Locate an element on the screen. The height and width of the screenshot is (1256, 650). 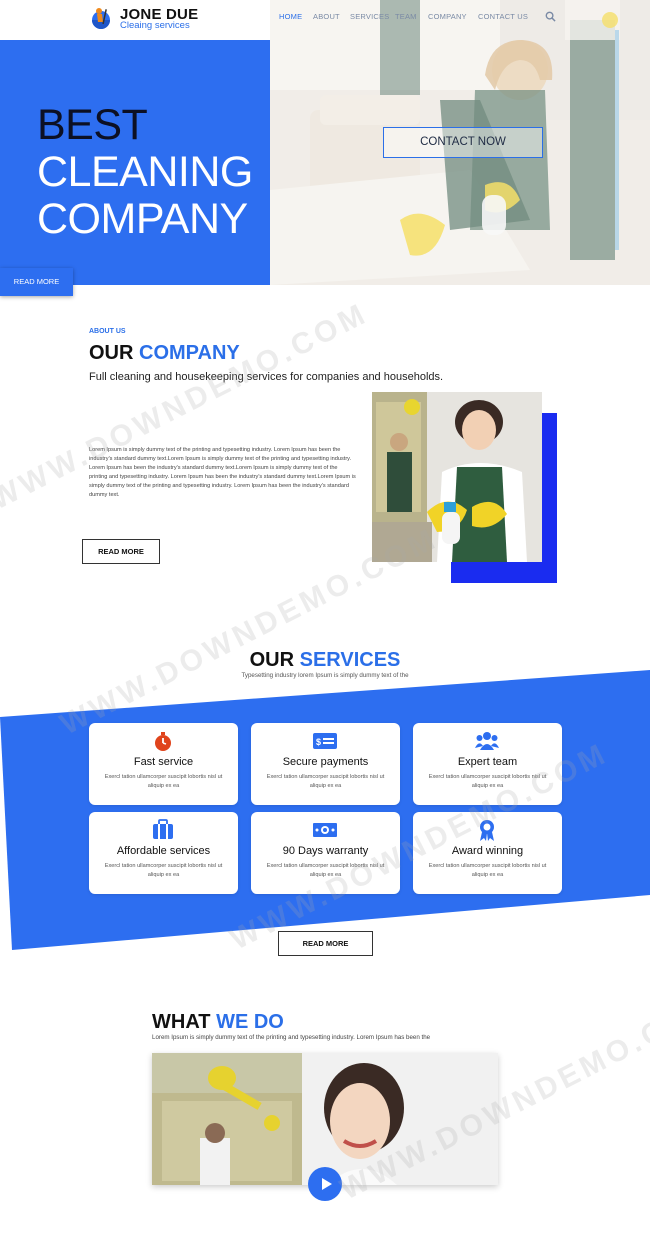
what-we-do-heading: WHAT WE DO is located at coordinates (218, 1022).